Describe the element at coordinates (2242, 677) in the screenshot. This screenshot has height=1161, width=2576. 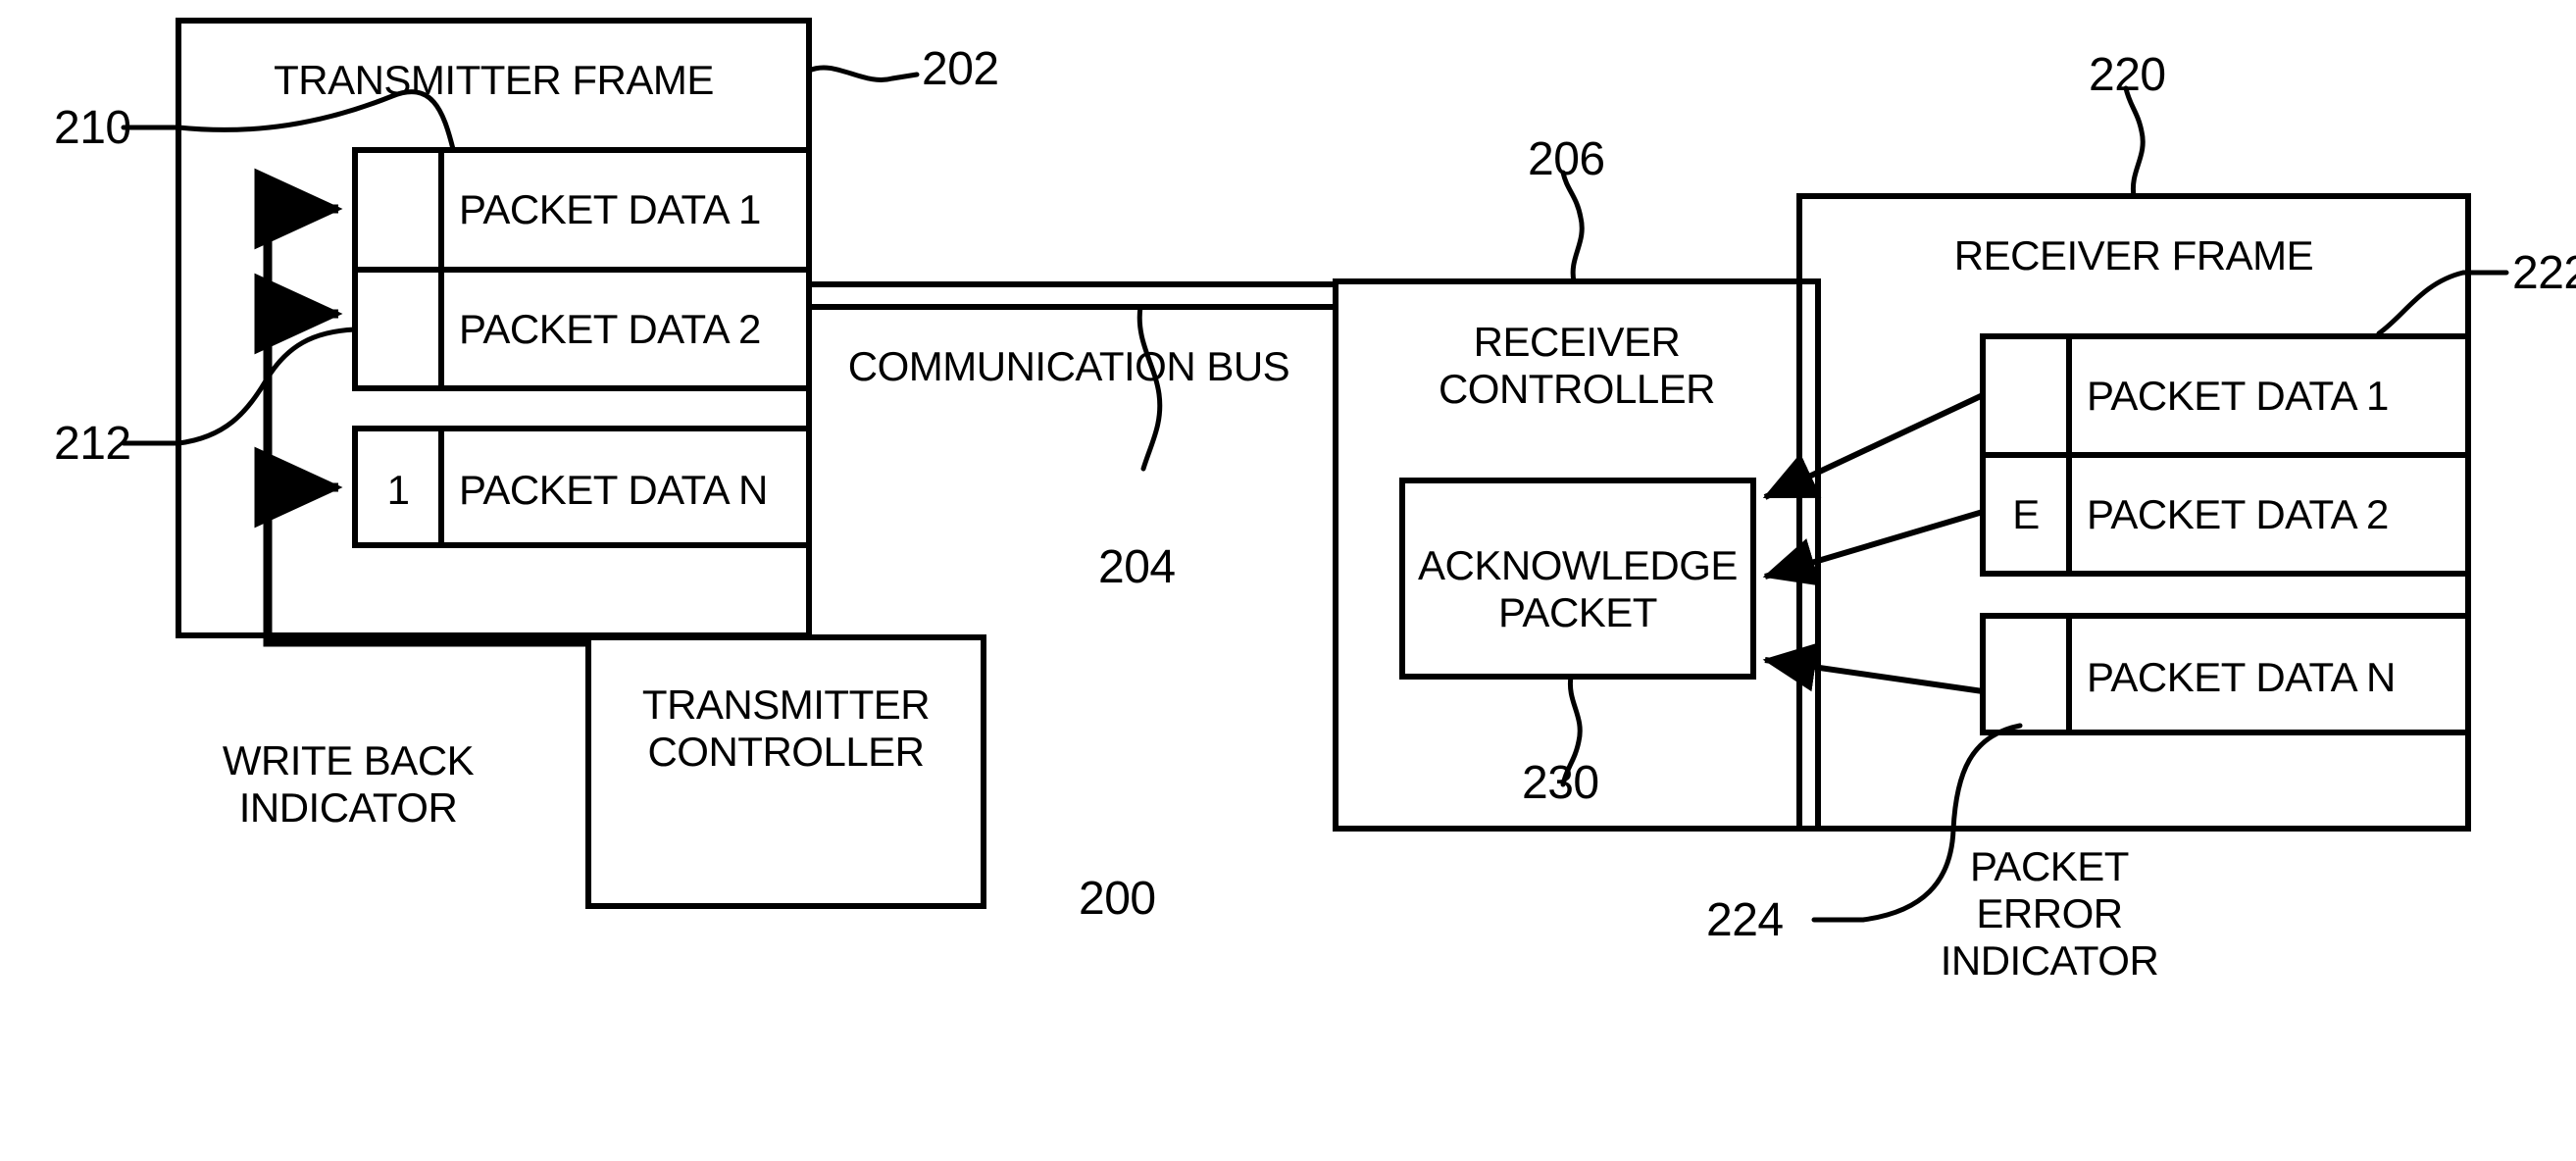
I see `receiver-row-3-label: PACKET DATA N` at that location.